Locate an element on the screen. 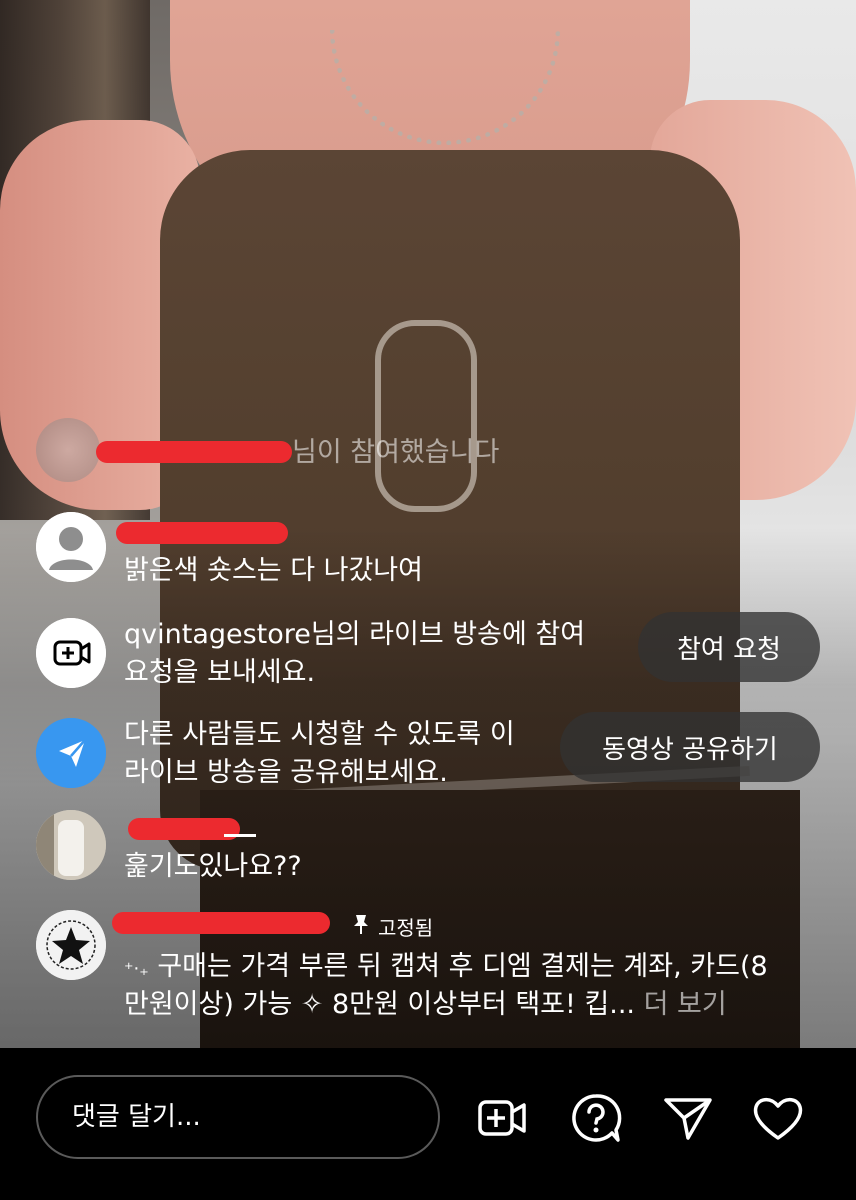  comment-item: 훑기도있나요?? is located at coordinates (436, 848).